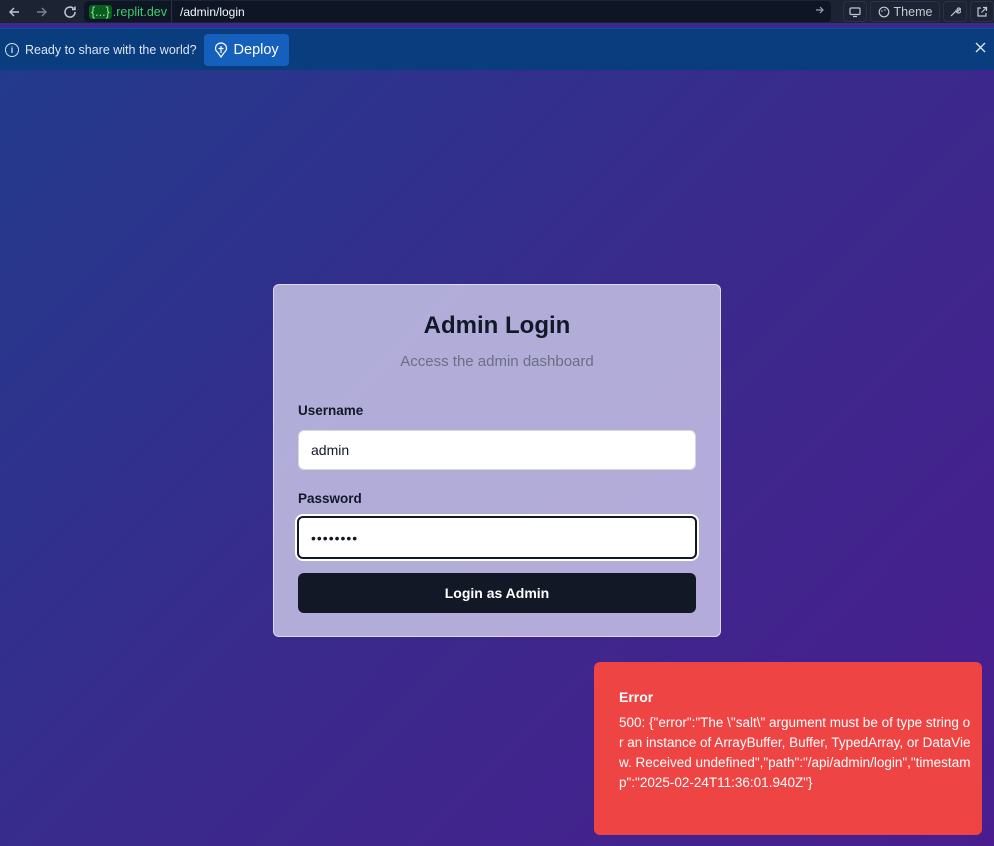 The image size is (994, 846). I want to click on wrench-icon, so click(955, 11).